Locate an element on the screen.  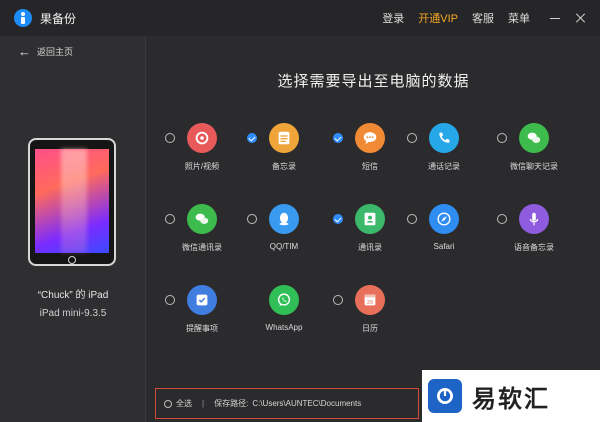
messages-icon is located at coordinates (370, 138).